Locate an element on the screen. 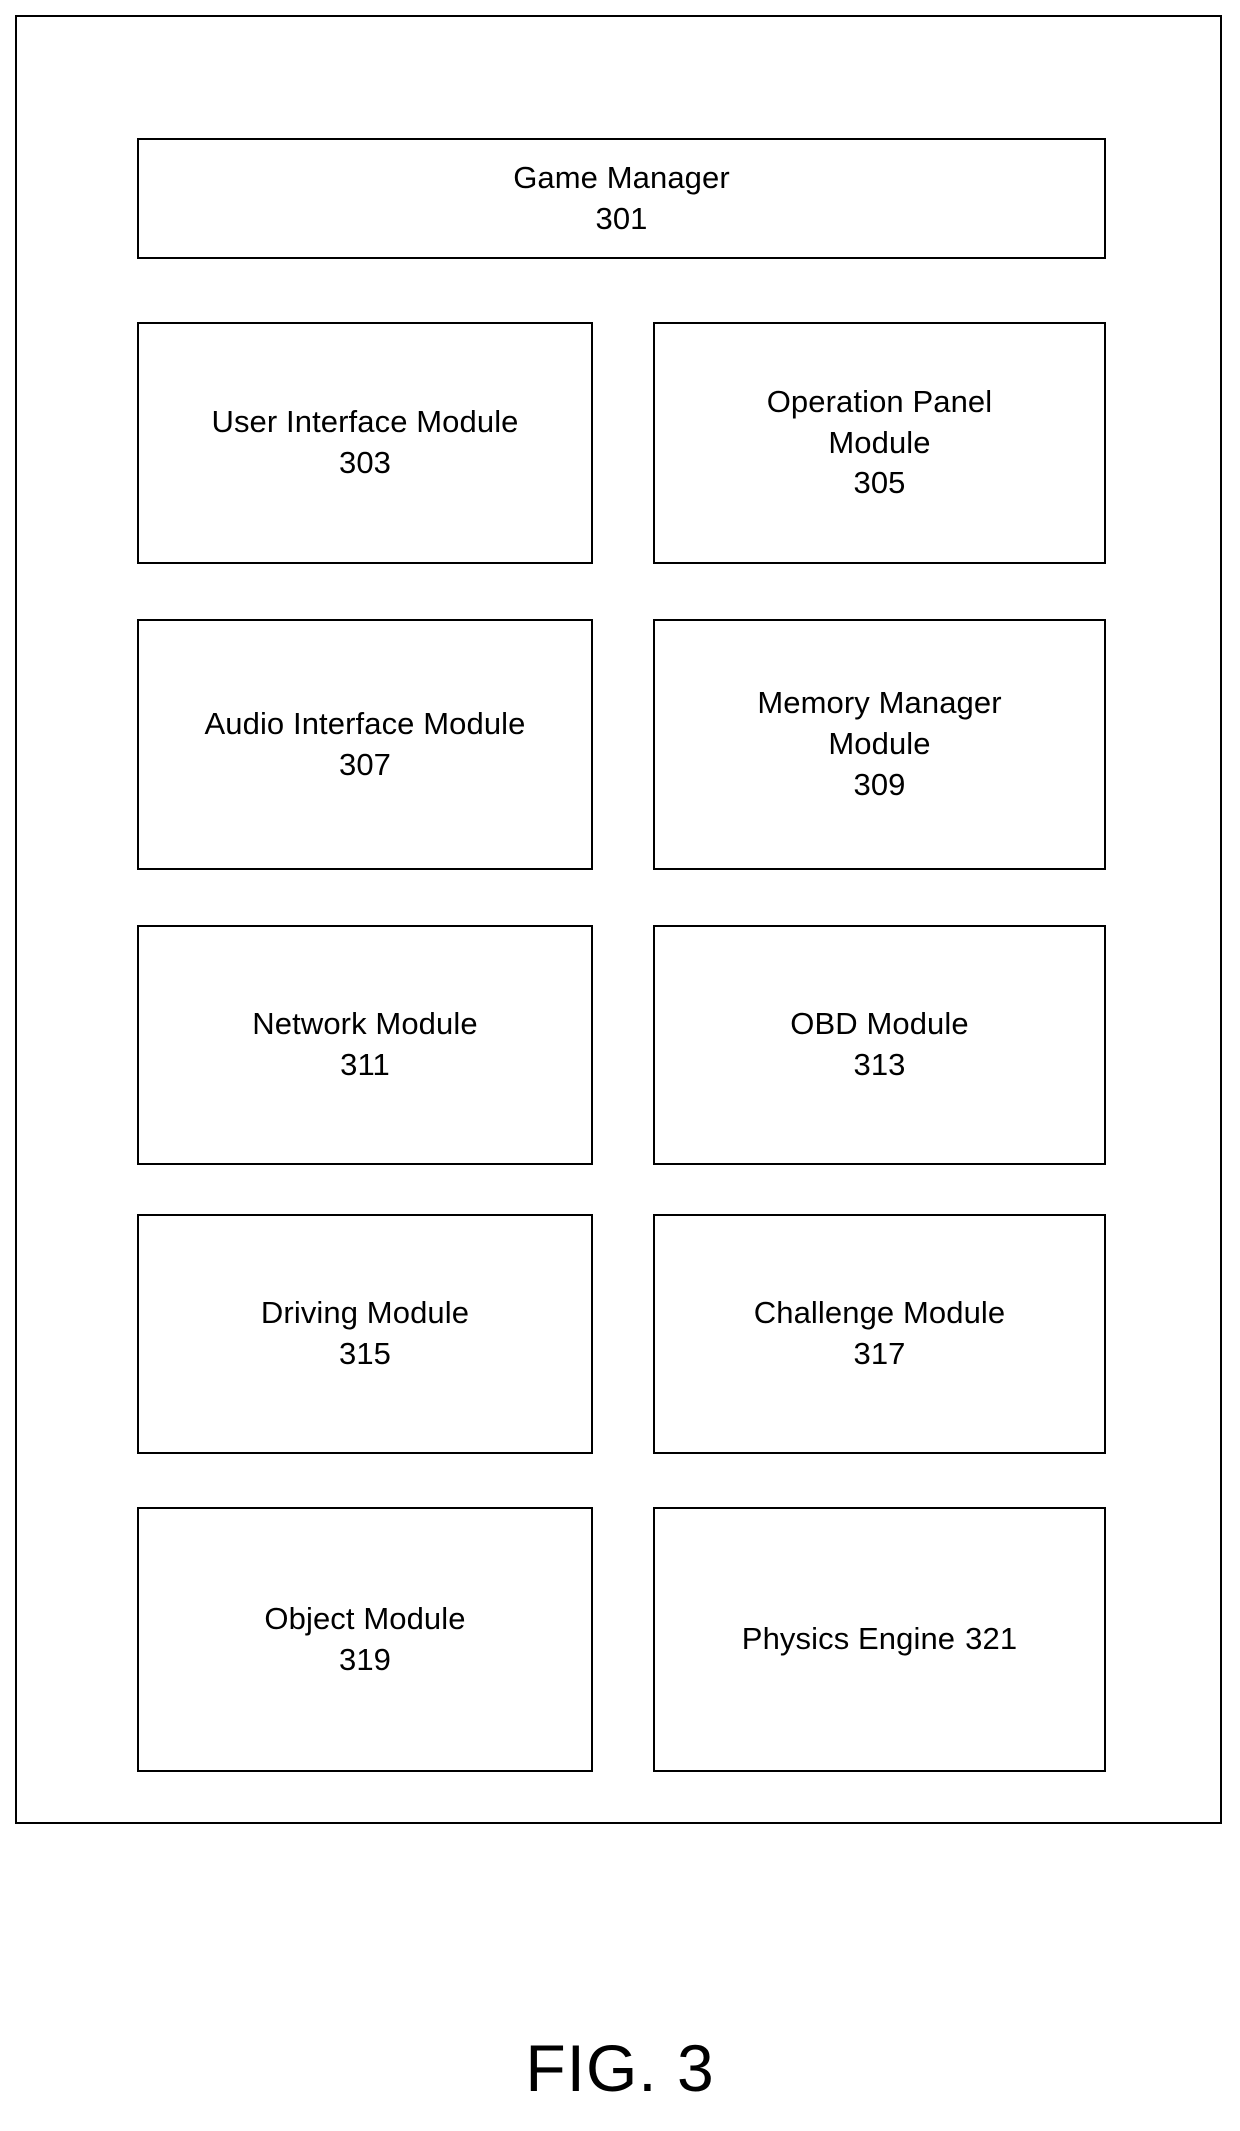 Image resolution: width=1240 pixels, height=2131 pixels. module-box-game-manager: Game Manager 301 is located at coordinates (621, 198).